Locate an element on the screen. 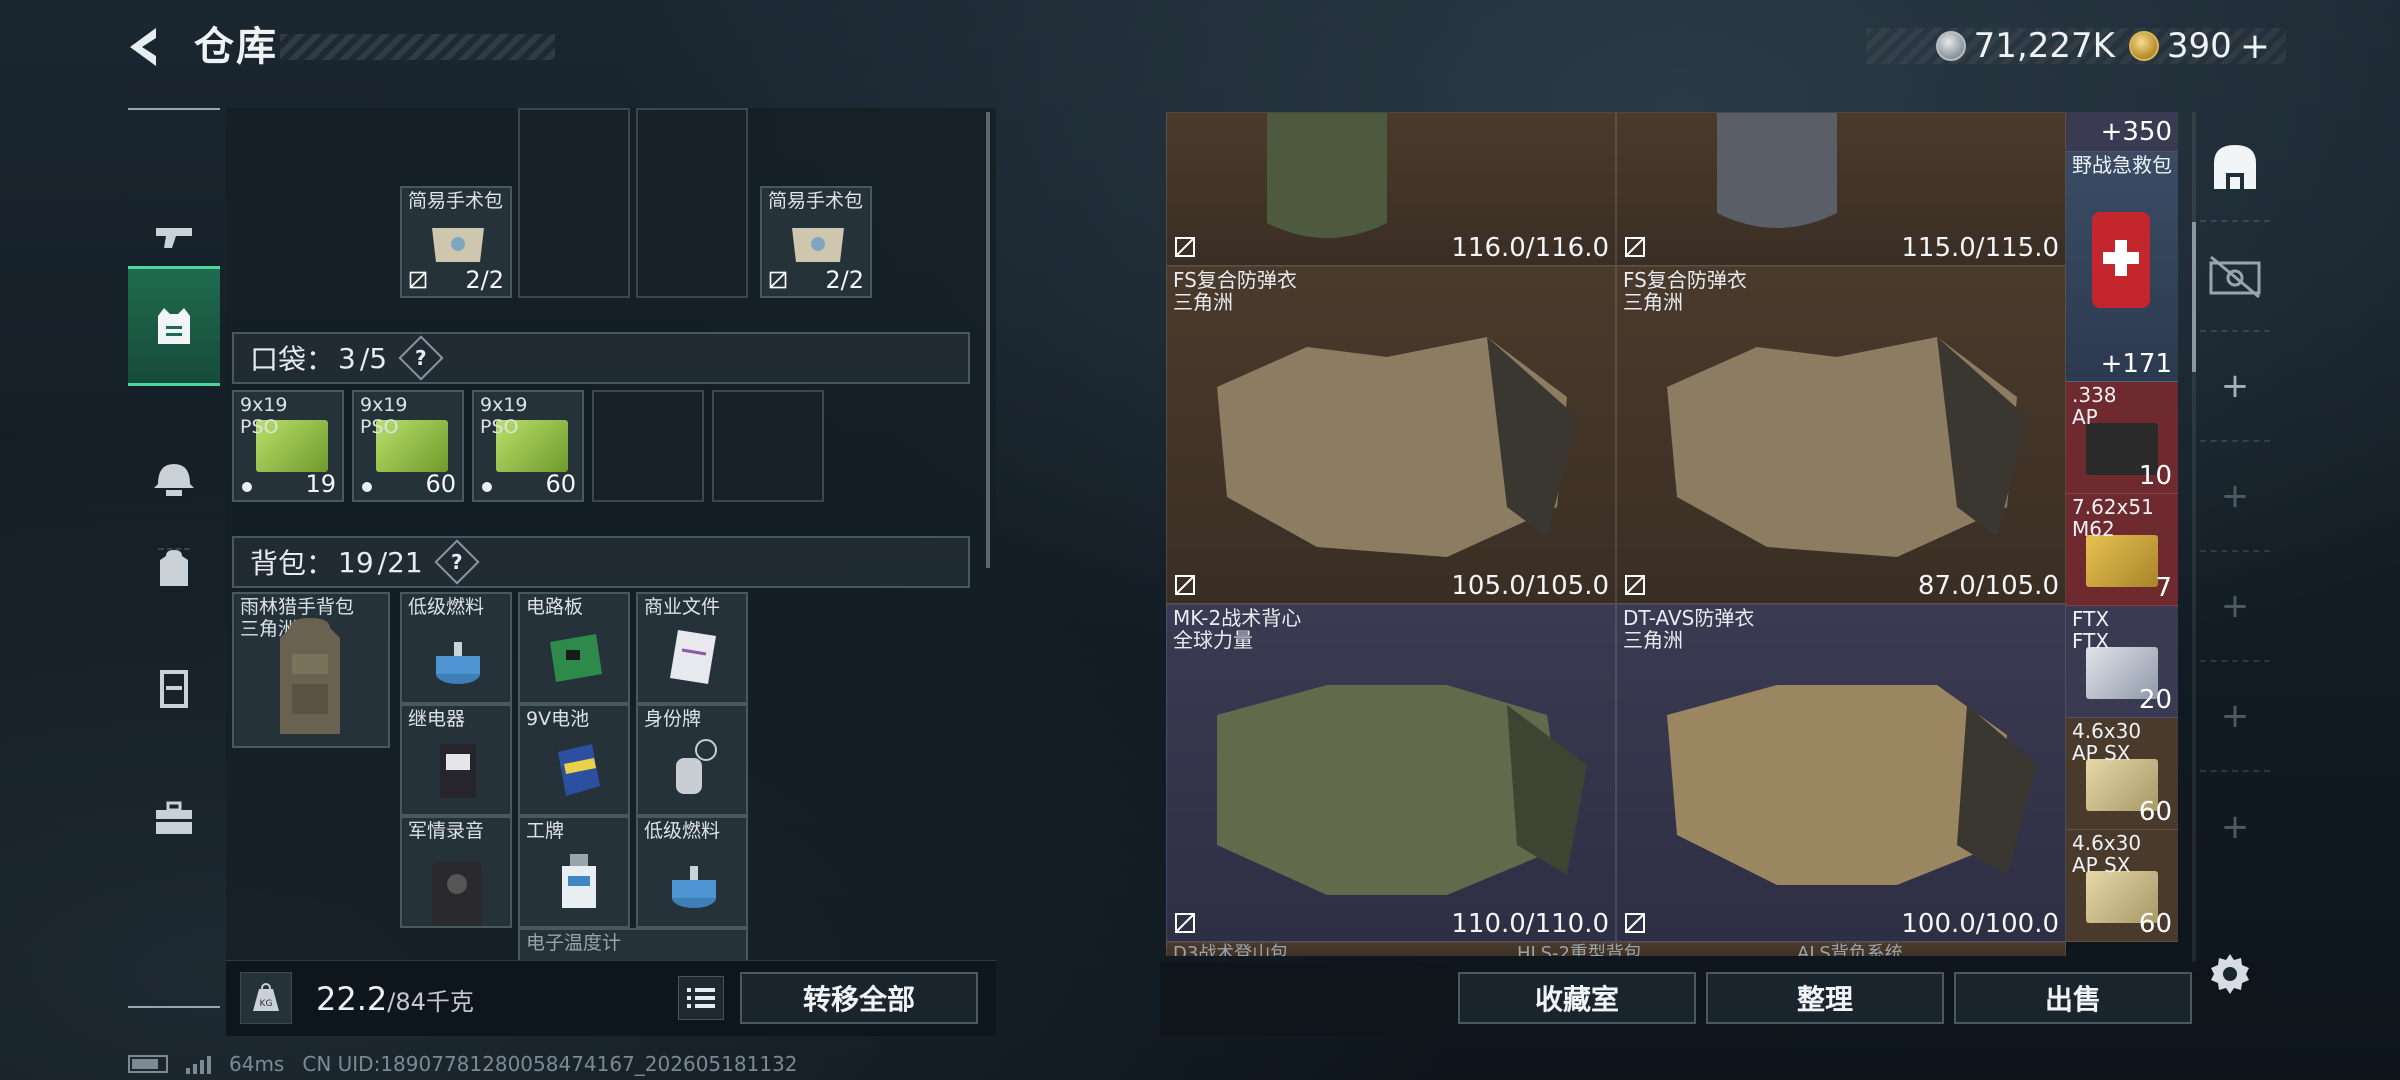 The width and height of the screenshot is (2400, 1080). list-view-button is located at coordinates (701, 998).